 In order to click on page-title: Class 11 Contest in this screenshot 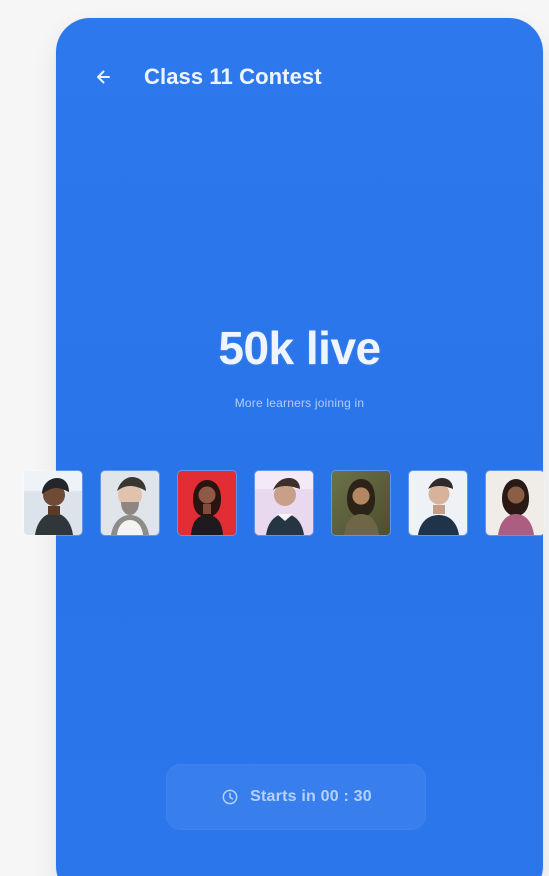, I will do `click(233, 76)`.